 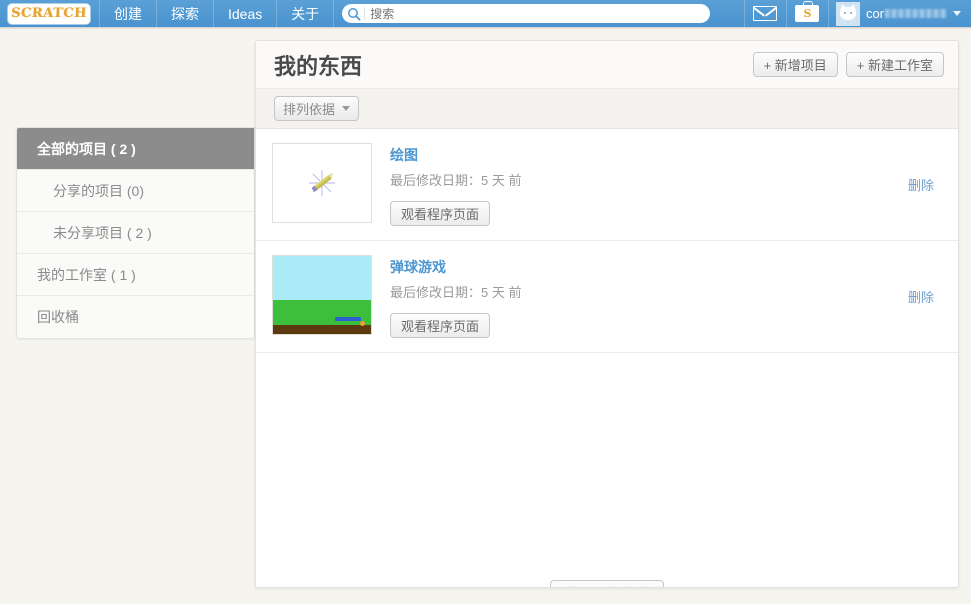 I want to click on messages-button, so click(x=764, y=13).